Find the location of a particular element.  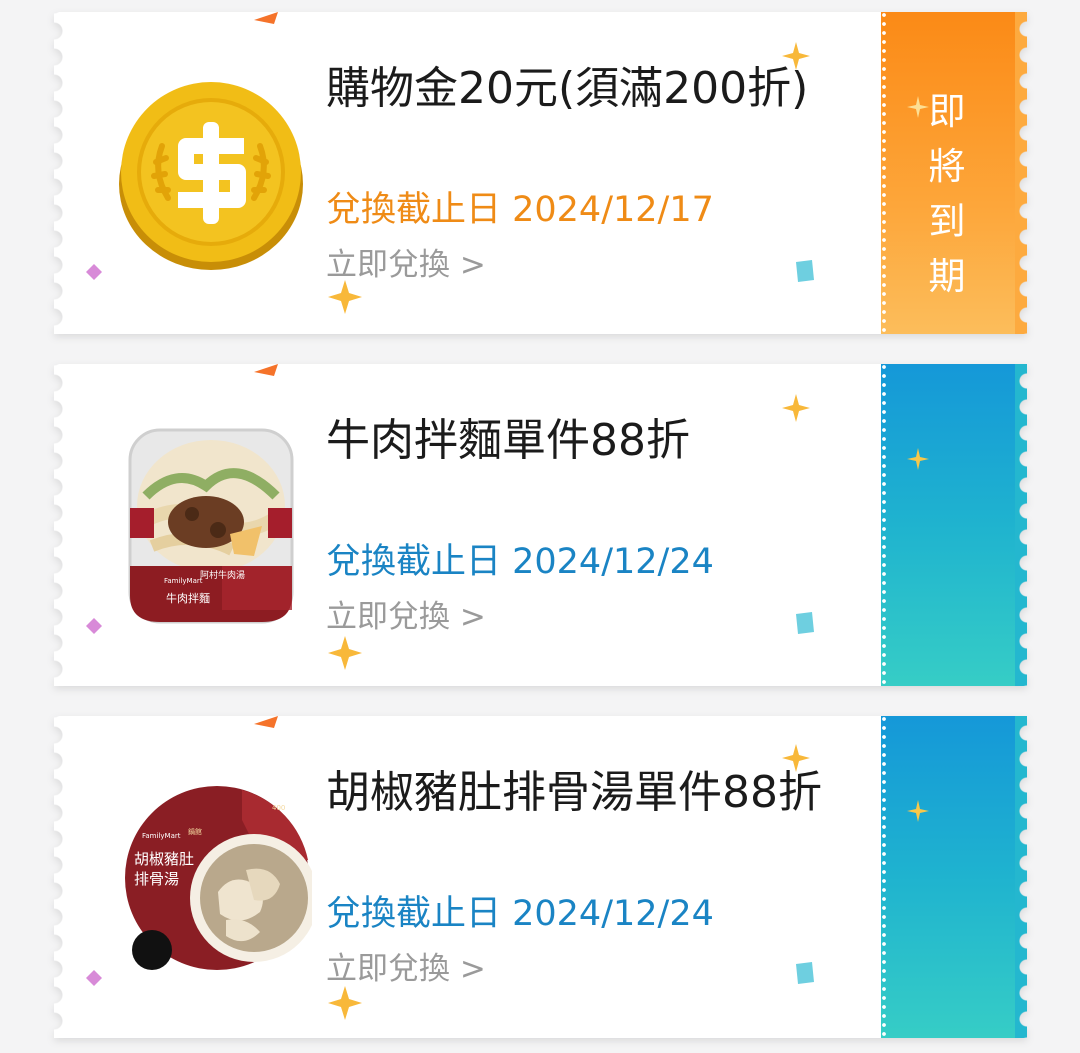

coupon-title: 購物金20元(須滿200折) is located at coordinates (567, 88).